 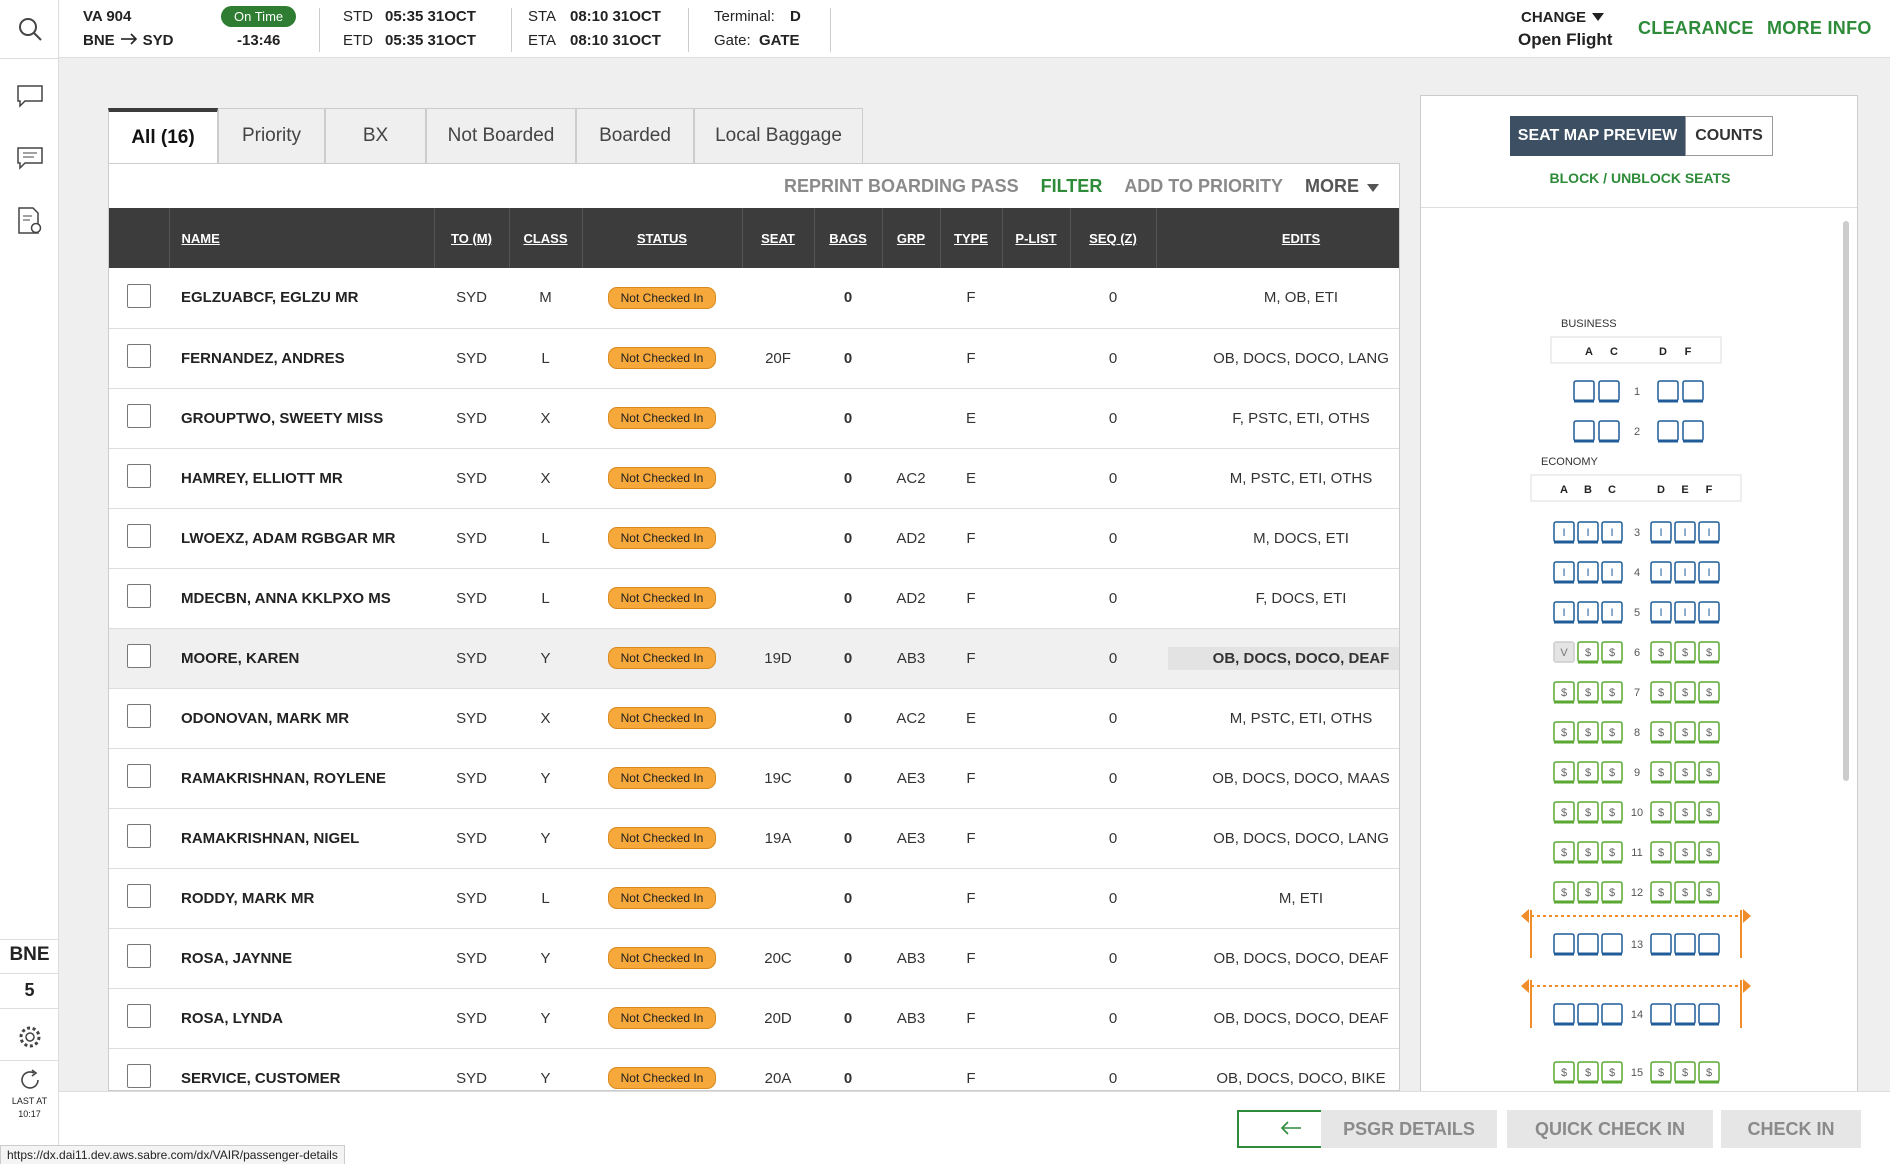 I want to click on edits-value: M, PSTC, ETI, OTHS, so click(x=1301, y=478).